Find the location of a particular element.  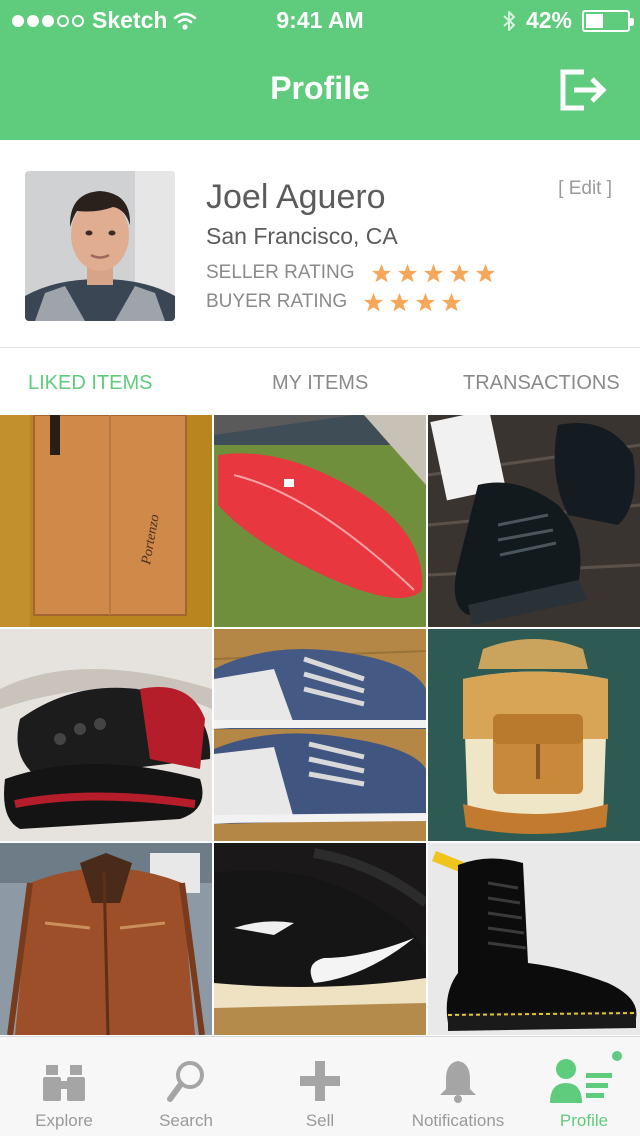

profile-location: San Francisco, CA is located at coordinates (302, 236).